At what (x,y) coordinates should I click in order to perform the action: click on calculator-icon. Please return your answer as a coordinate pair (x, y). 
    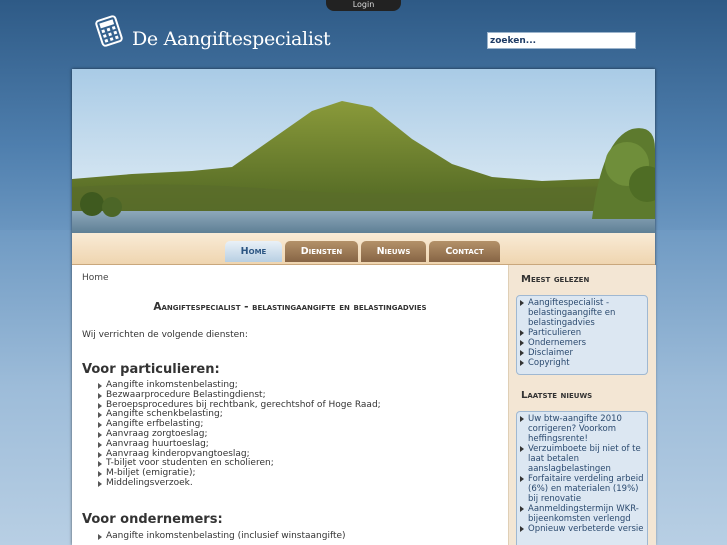
    Looking at the image, I should click on (109, 31).